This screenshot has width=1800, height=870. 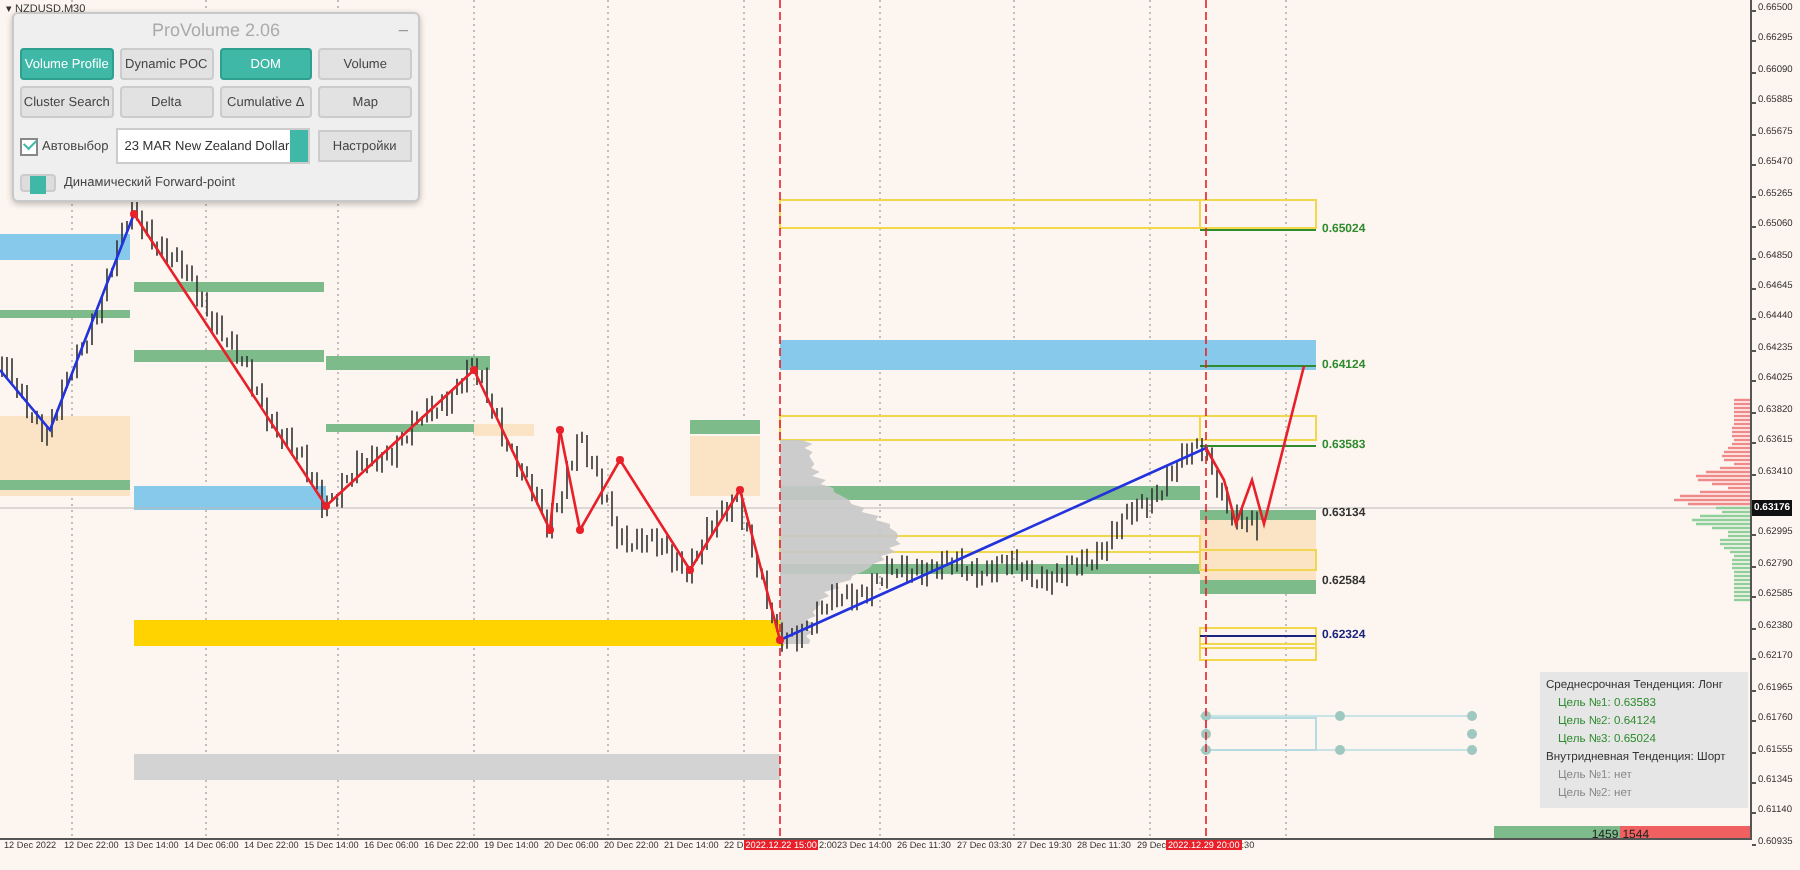 What do you see at coordinates (216, 29) in the screenshot?
I see `panel-title: ProVolume 2.06` at bounding box center [216, 29].